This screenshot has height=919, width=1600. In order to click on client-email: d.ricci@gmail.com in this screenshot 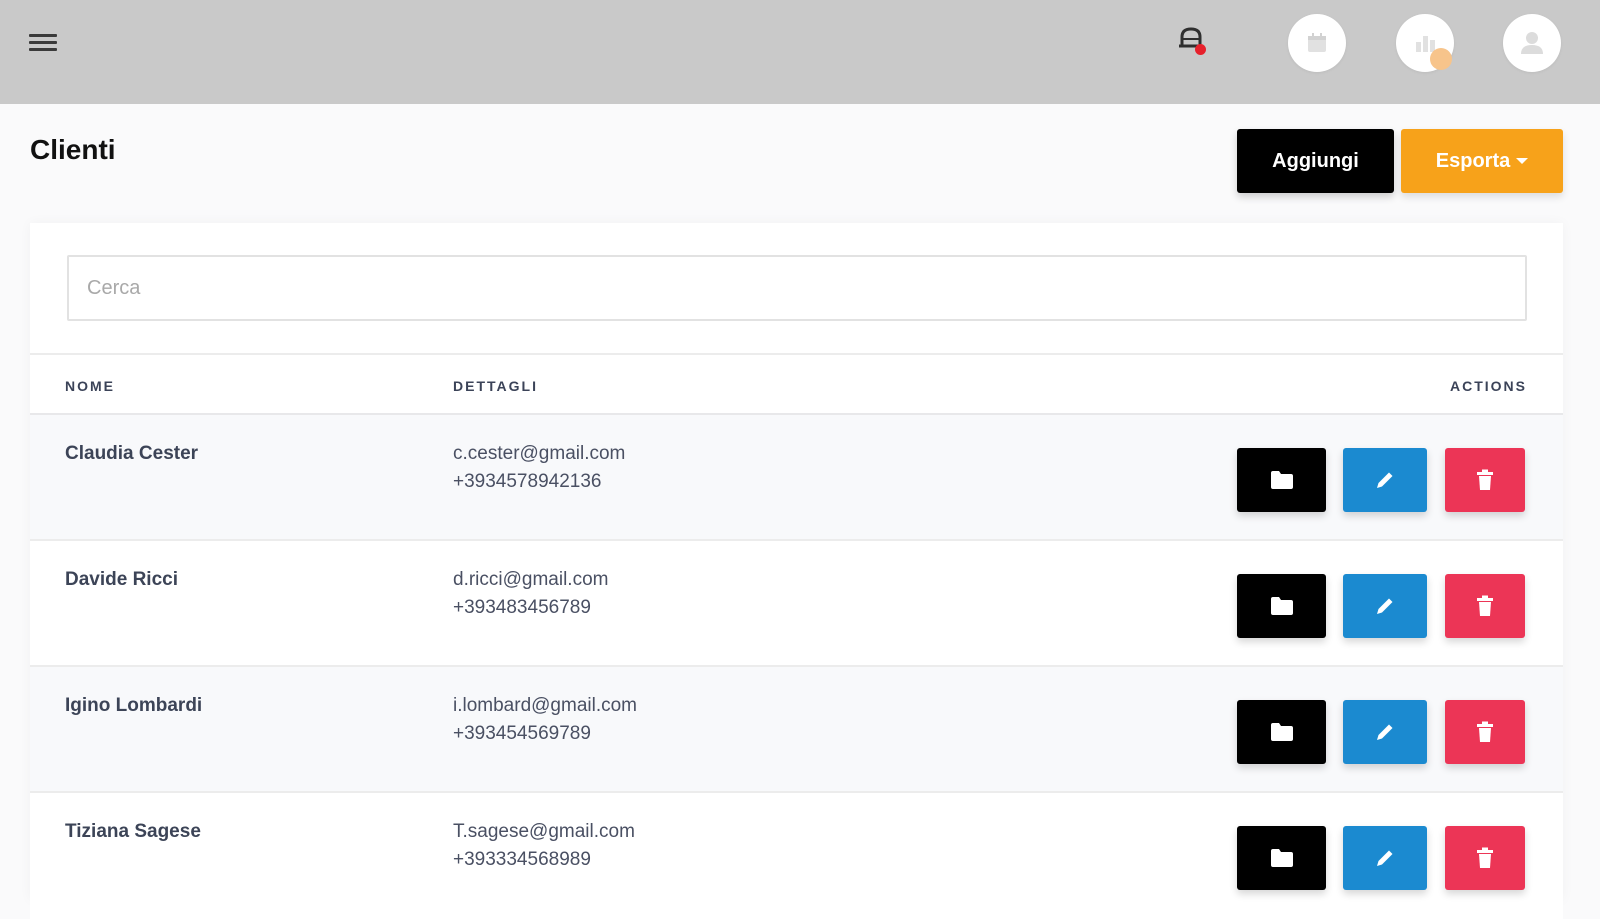, I will do `click(531, 579)`.